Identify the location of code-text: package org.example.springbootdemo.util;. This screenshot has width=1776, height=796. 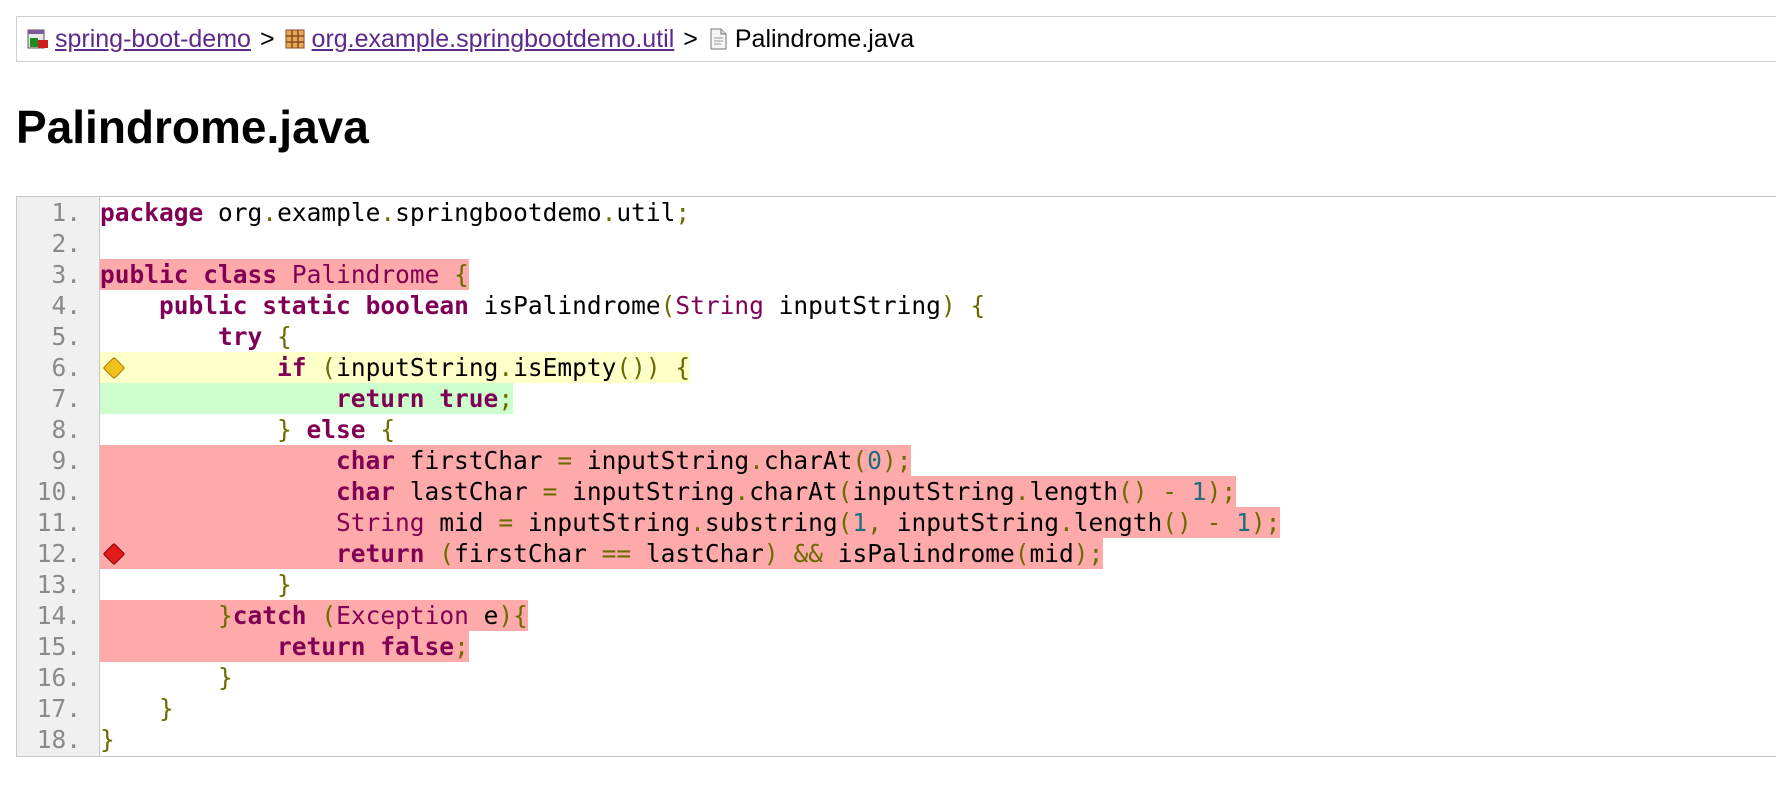
(395, 212).